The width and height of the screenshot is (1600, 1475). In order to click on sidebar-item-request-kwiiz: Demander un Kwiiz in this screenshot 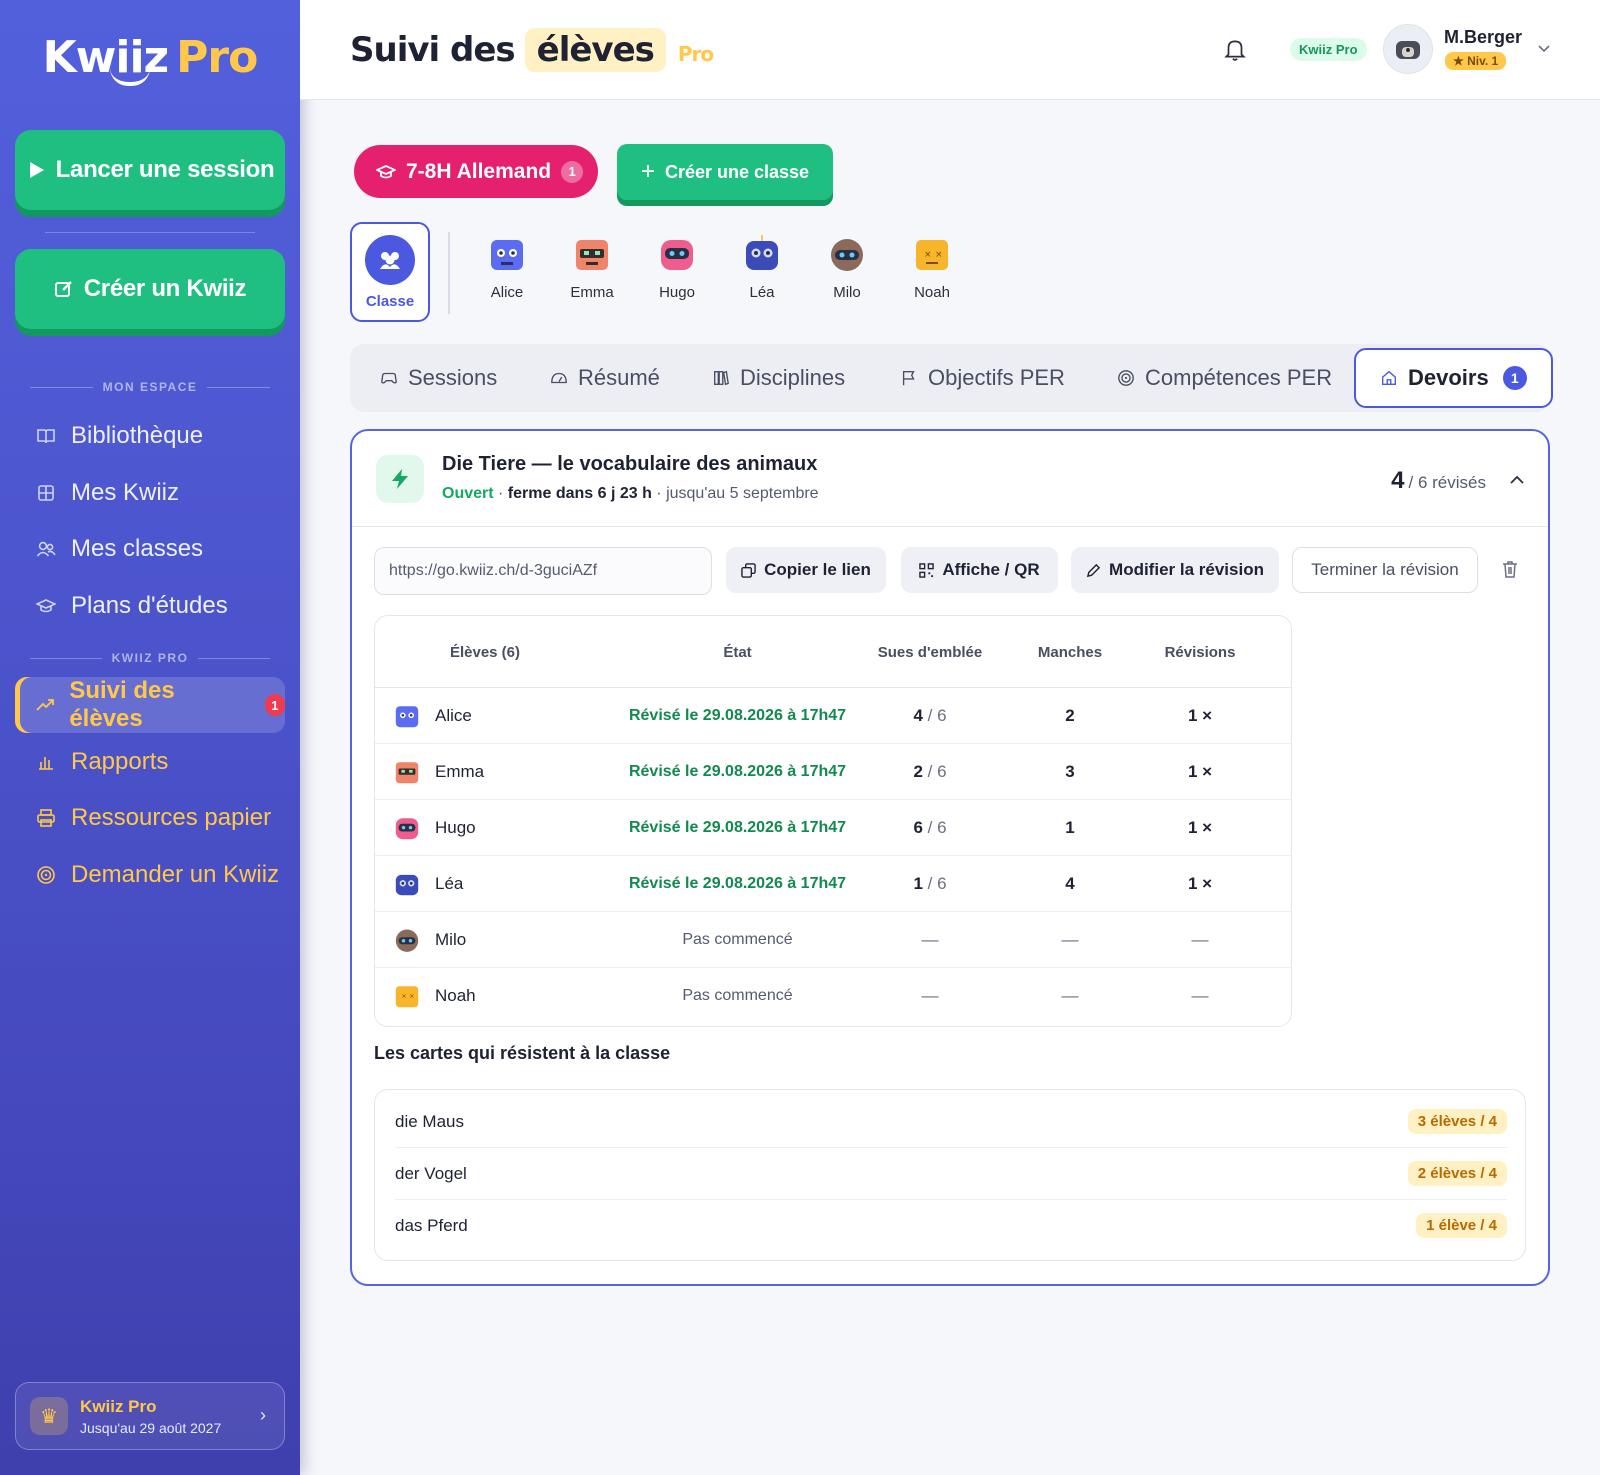, I will do `click(150, 875)`.